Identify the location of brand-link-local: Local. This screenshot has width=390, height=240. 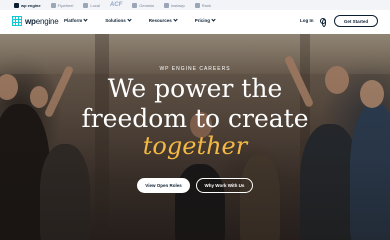
(91, 5).